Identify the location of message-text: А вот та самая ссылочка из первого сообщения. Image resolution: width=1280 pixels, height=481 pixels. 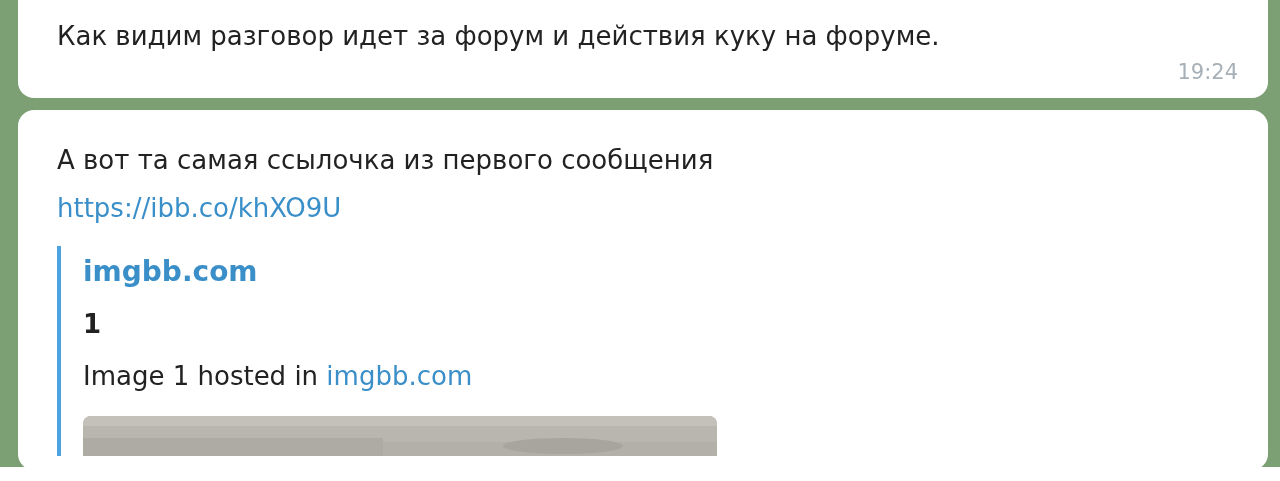
(386, 160).